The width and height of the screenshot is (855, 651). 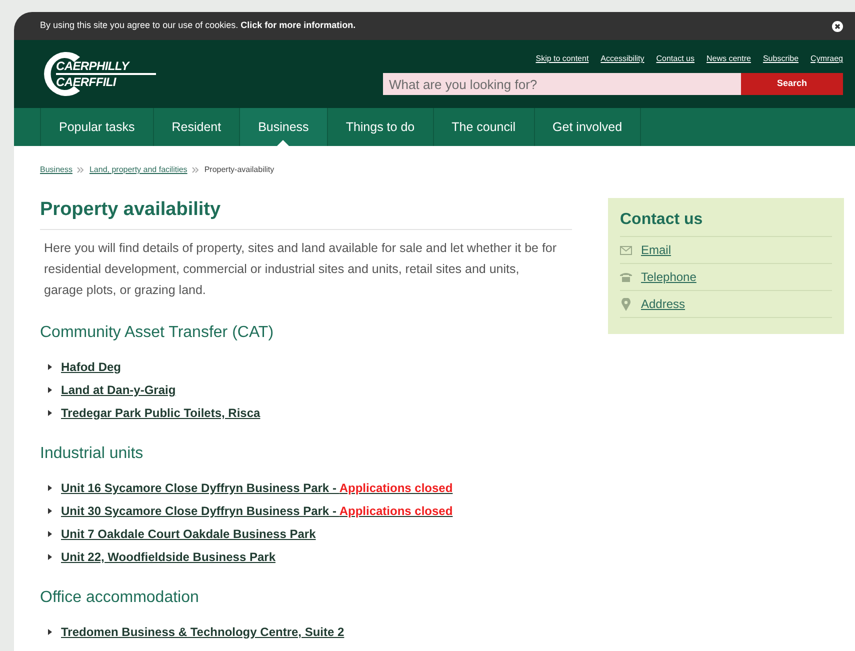 What do you see at coordinates (656, 250) in the screenshot?
I see `contact-link: Email` at bounding box center [656, 250].